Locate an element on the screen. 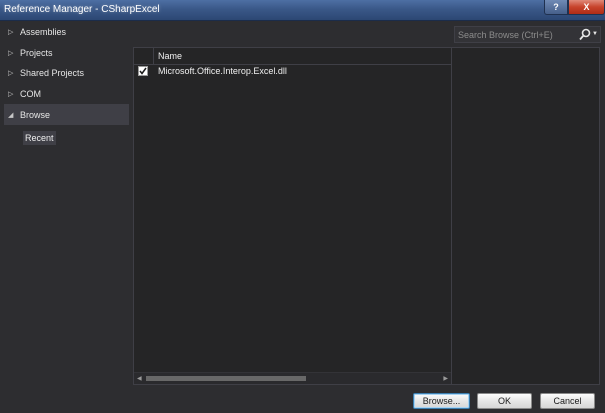 The image size is (605, 413). ok-button: OK is located at coordinates (504, 401).